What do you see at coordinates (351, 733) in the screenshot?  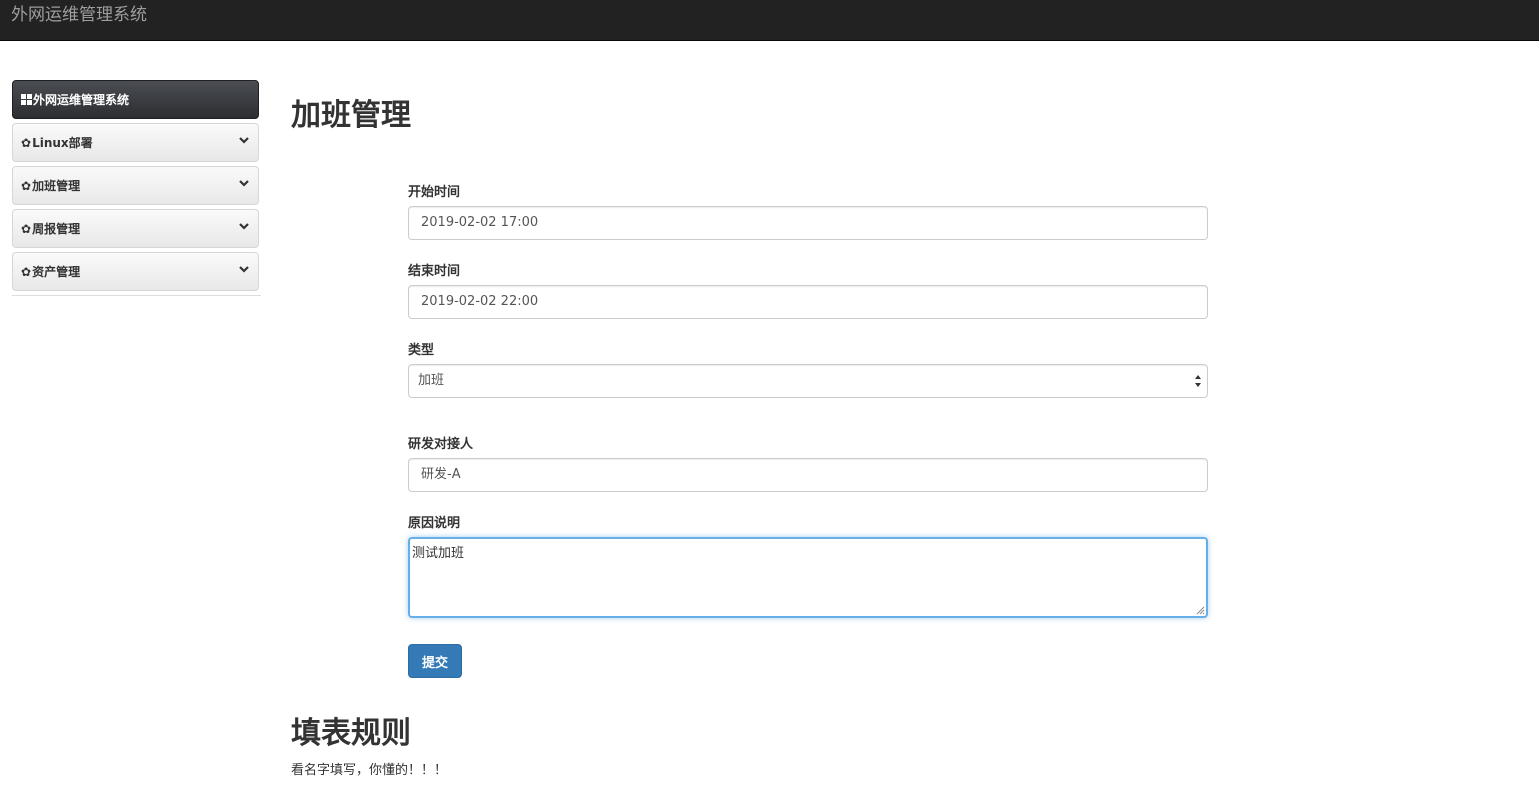 I see `rules-title: 填表规则` at bounding box center [351, 733].